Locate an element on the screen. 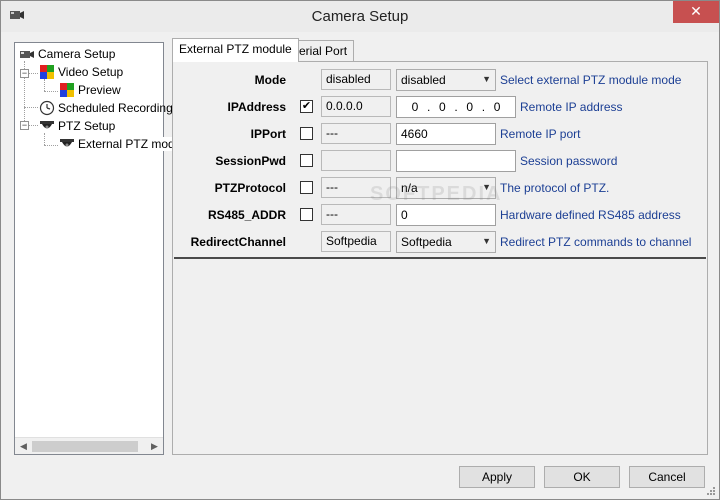 The width and height of the screenshot is (720, 500). field-label: PTZProtocol is located at coordinates (250, 188).